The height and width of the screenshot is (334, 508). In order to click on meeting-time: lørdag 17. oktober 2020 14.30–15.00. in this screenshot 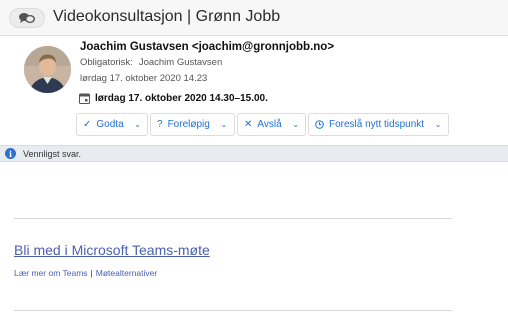, I will do `click(181, 98)`.